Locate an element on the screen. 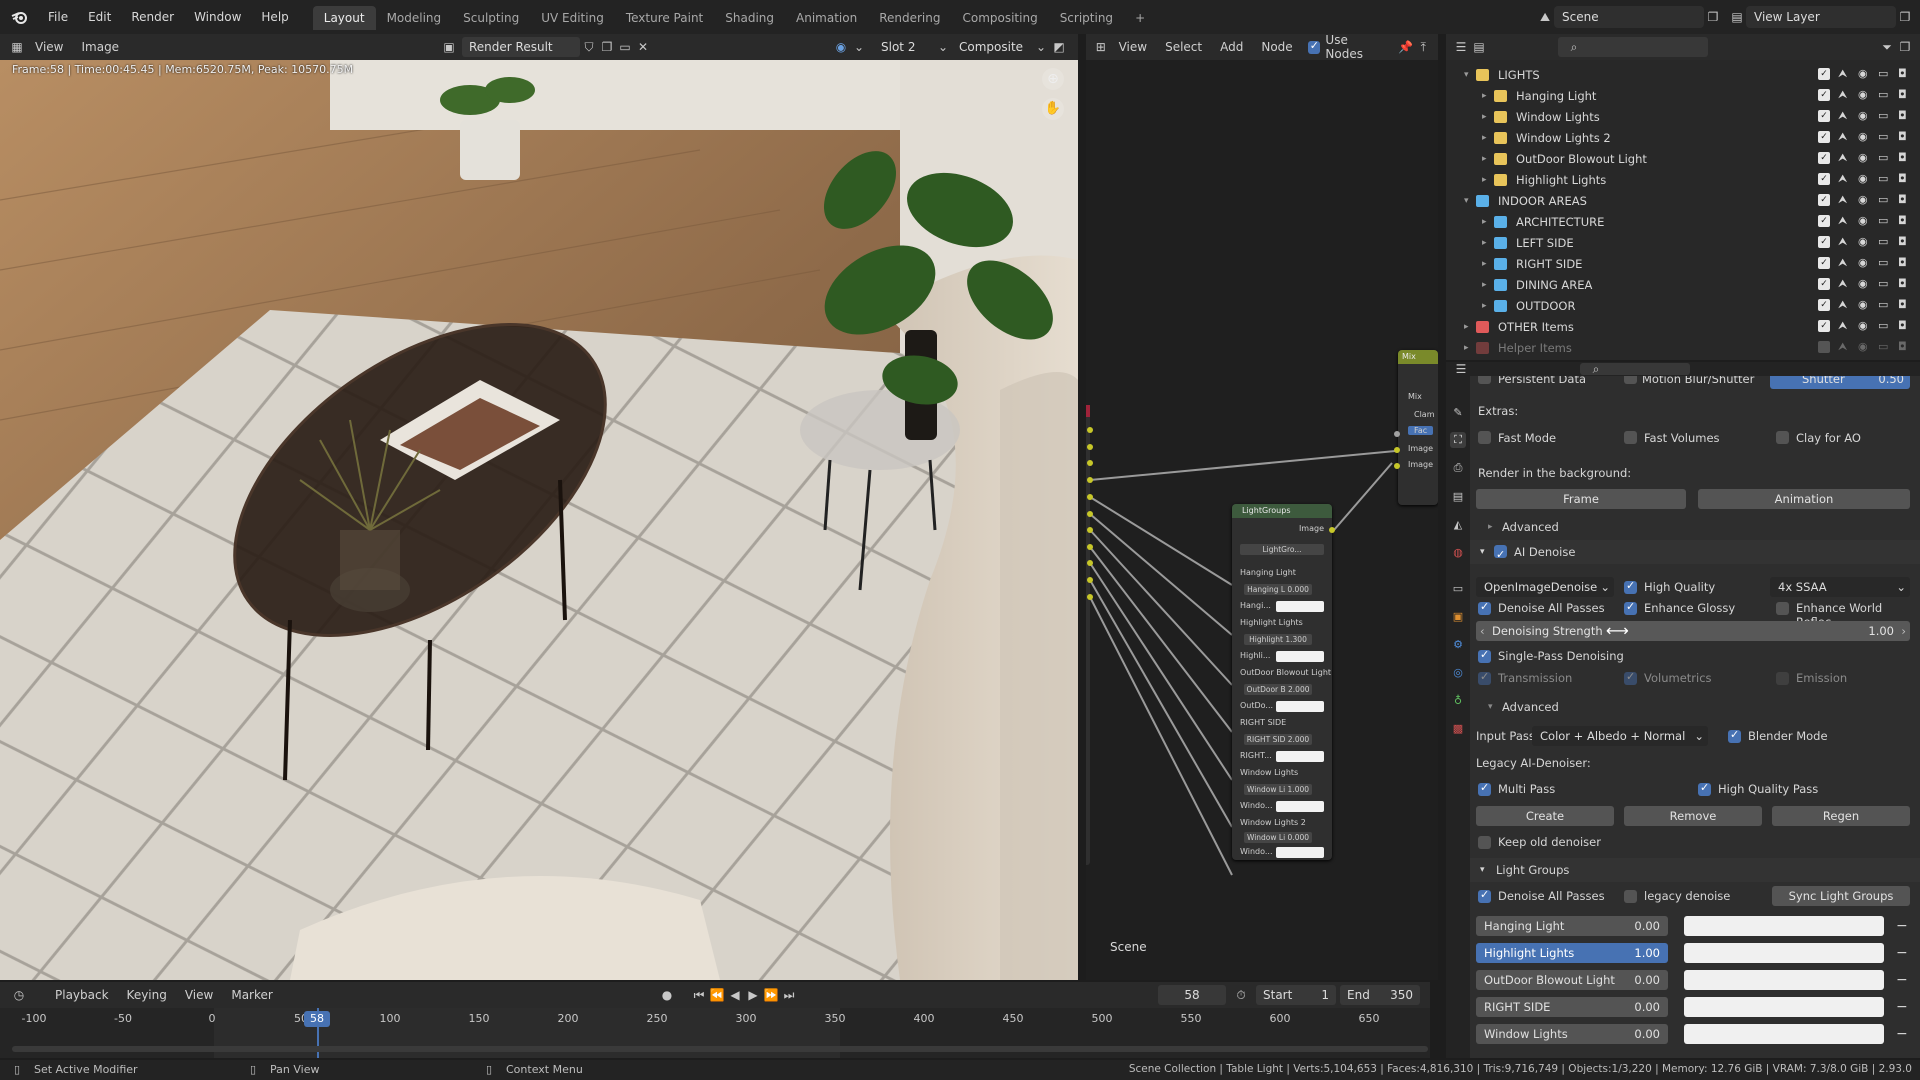 This screenshot has width=1920, height=1080. lg-item-strength: Highlight 1.300 is located at coordinates (1278, 639).